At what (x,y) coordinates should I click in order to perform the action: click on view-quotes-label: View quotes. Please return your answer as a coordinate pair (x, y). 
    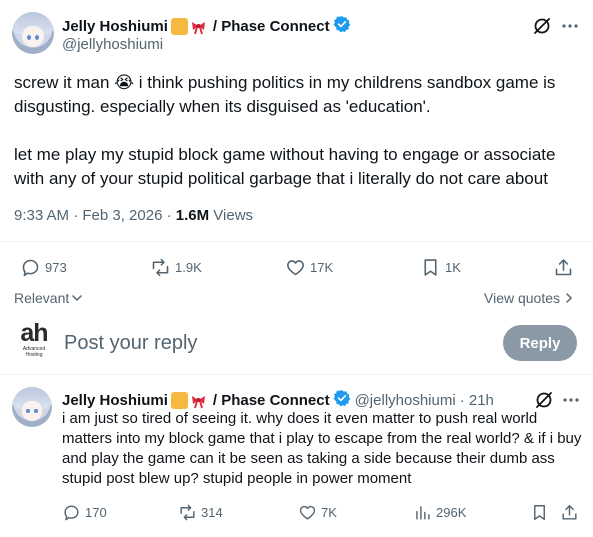
    Looking at the image, I should click on (522, 298).